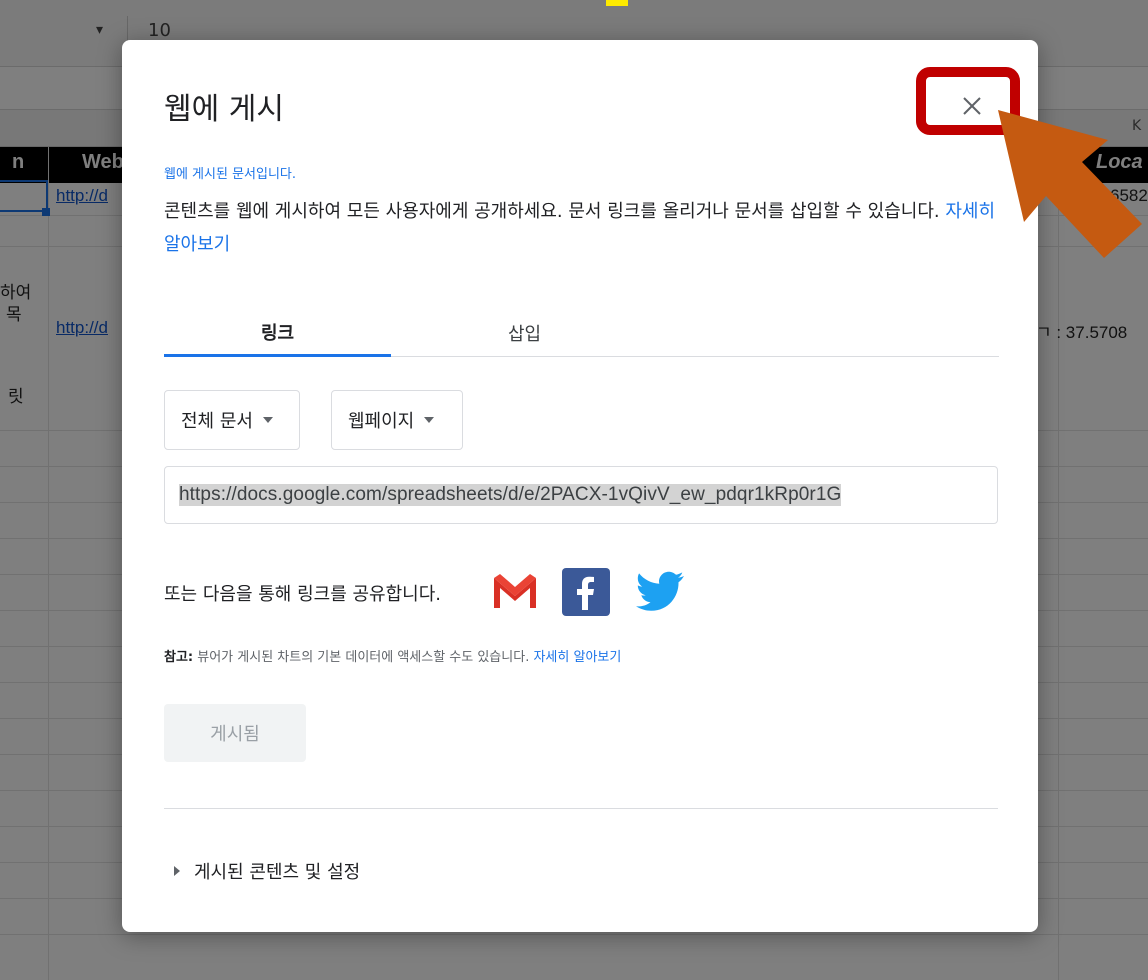 The height and width of the screenshot is (980, 1148). Describe the element at coordinates (363, 657) in the screenshot. I see `note-body: 뷰어가 게시된 차트의 기본 데이터에 액세스할 수도 있습니다.` at that location.